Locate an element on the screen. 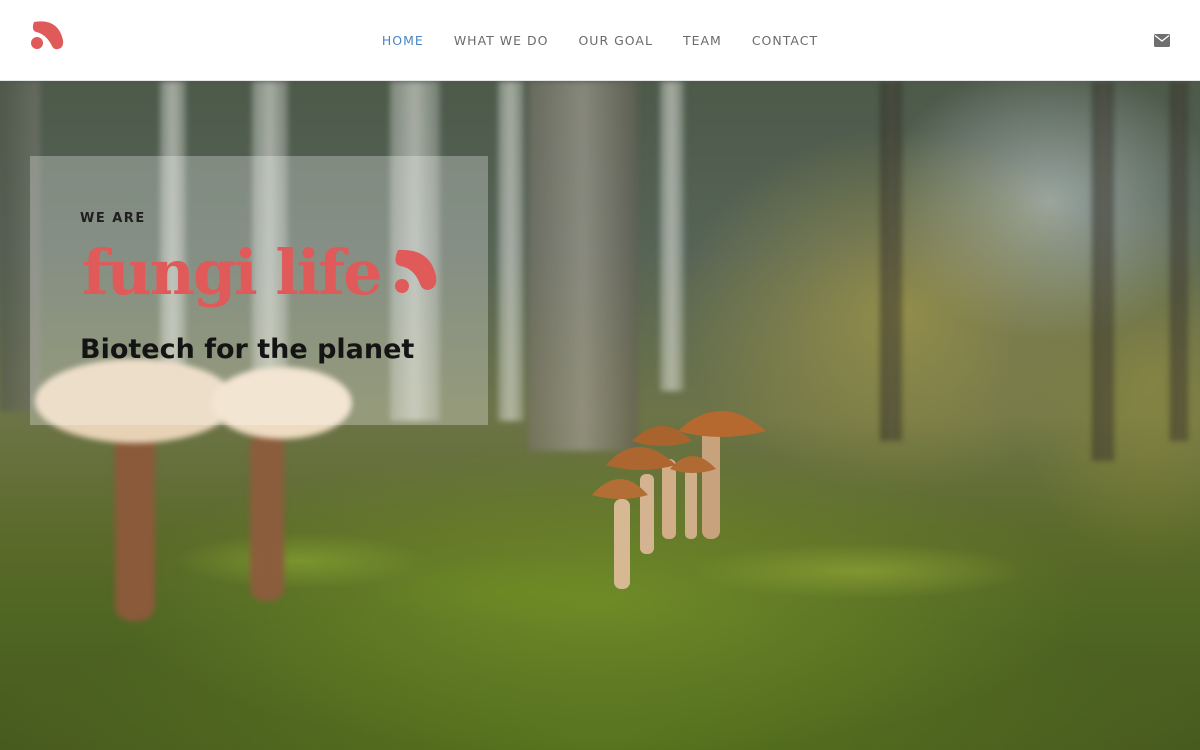  nav-our-goal: OUR GOAL is located at coordinates (615, 40).